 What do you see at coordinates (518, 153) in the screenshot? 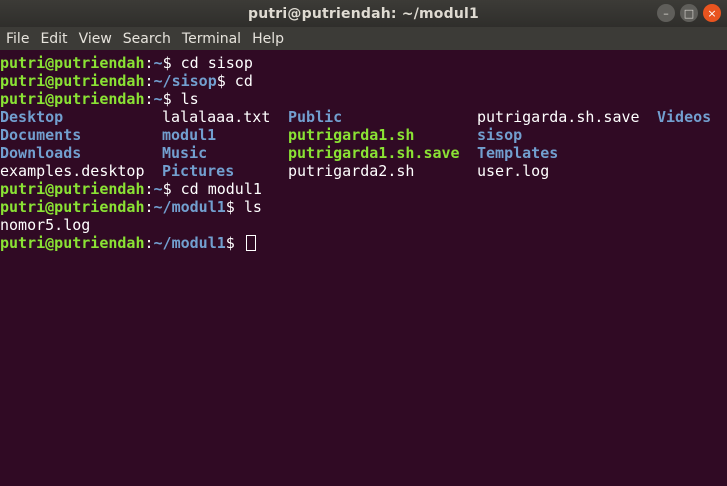
I see `ls-entry-directory: Templates` at bounding box center [518, 153].